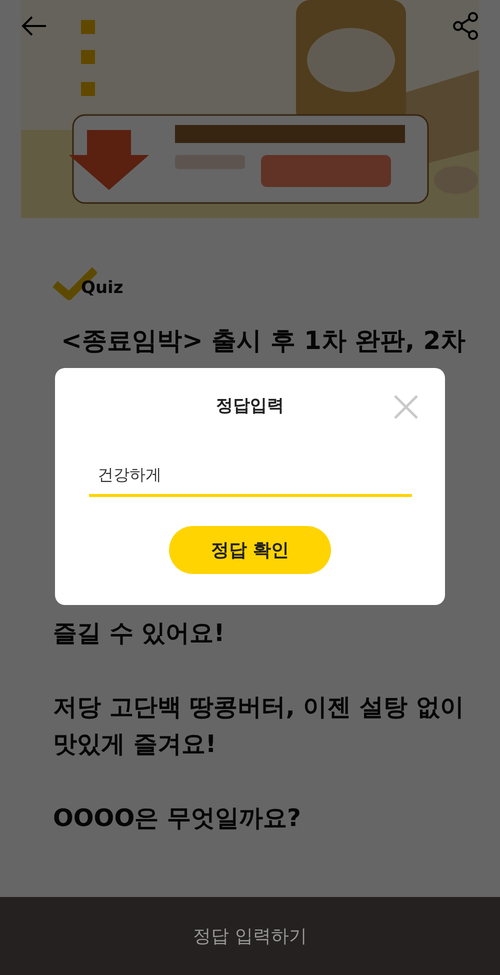 This screenshot has height=975, width=500. I want to click on back-arrow-icon, so click(34, 26).